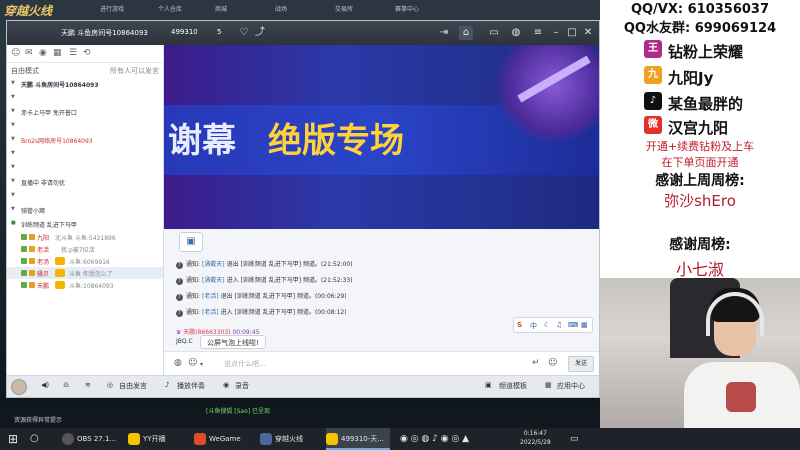  I want to click on gamepad-input-icon: ◍, so click(178, 363).